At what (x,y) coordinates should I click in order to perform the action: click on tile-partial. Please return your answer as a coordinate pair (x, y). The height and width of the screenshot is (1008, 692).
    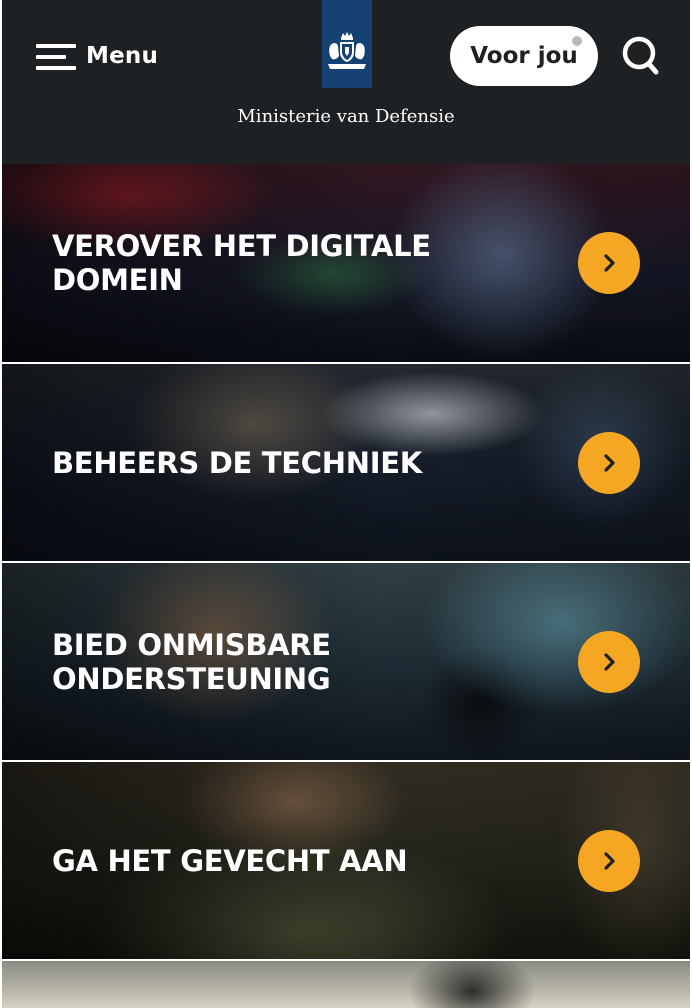
    Looking at the image, I should click on (346, 984).